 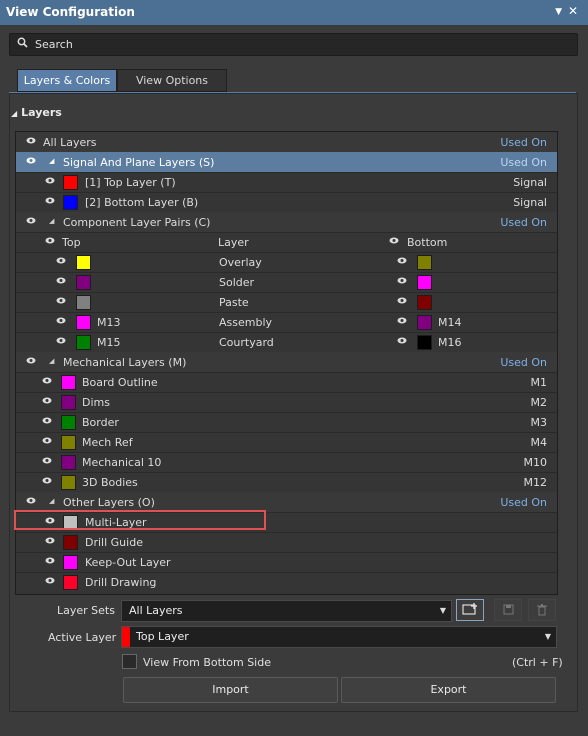 What do you see at coordinates (286, 262) in the screenshot?
I see `component-pair-row: Overlay` at bounding box center [286, 262].